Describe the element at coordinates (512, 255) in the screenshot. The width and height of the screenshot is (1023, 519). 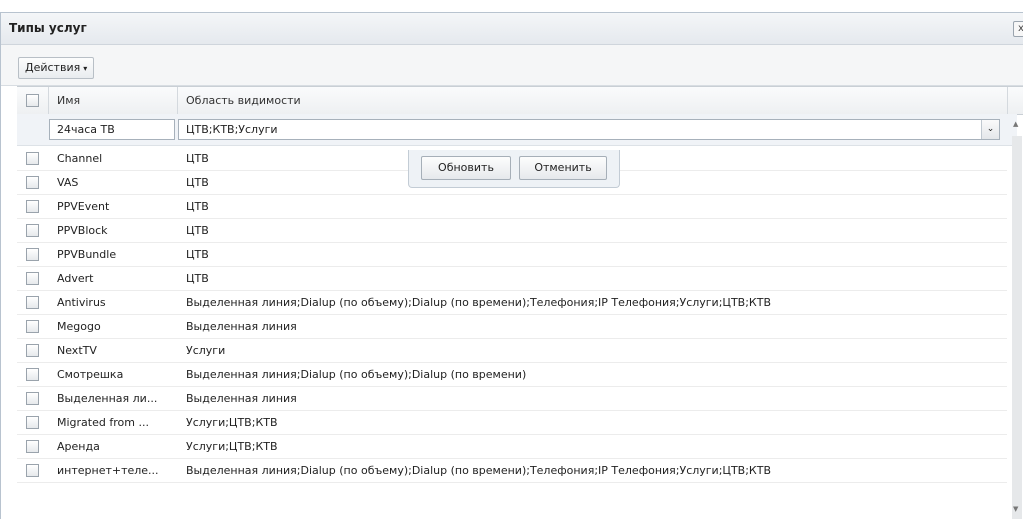
I see `table-row: PPVBundle ЦТВ` at that location.